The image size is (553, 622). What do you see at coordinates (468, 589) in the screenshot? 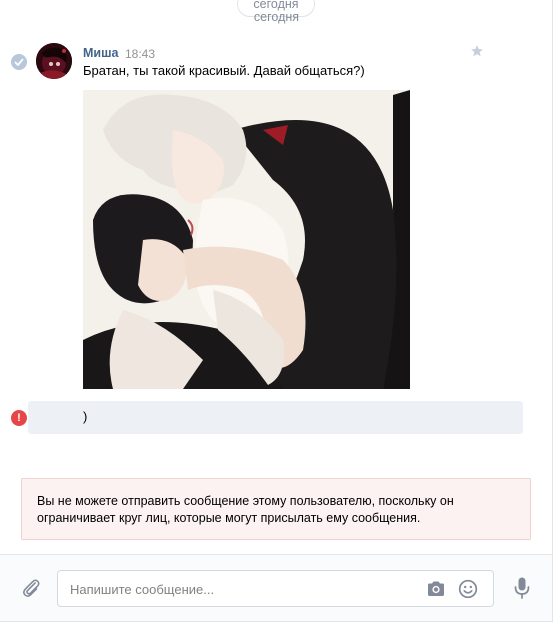
I see `smile-icon` at bounding box center [468, 589].